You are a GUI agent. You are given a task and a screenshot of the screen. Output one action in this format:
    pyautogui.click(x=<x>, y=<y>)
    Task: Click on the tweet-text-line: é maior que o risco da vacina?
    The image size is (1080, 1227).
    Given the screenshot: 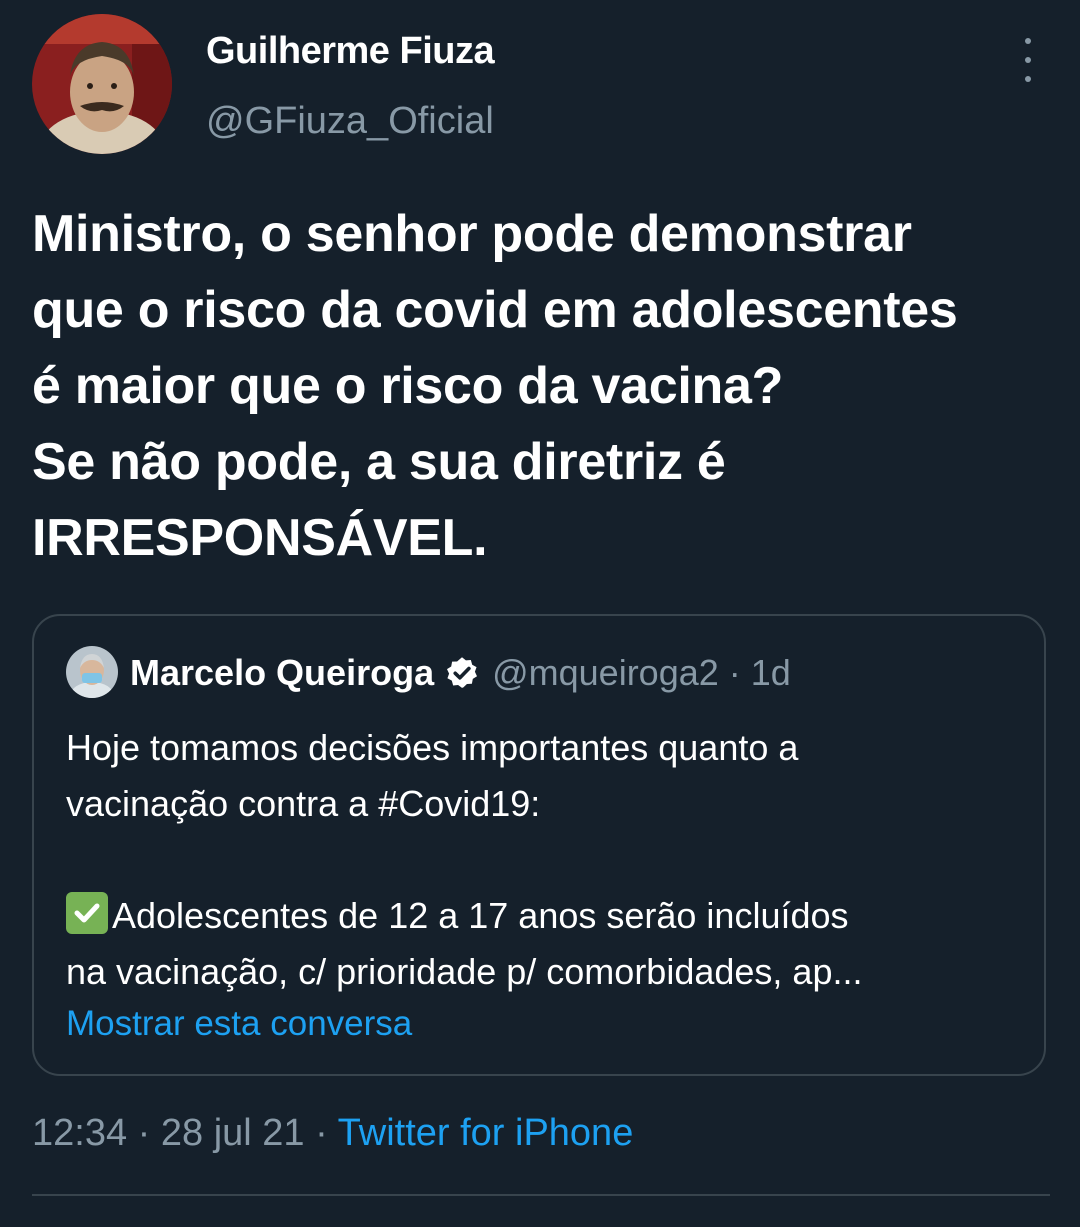 What is the action you would take?
    pyautogui.click(x=408, y=386)
    